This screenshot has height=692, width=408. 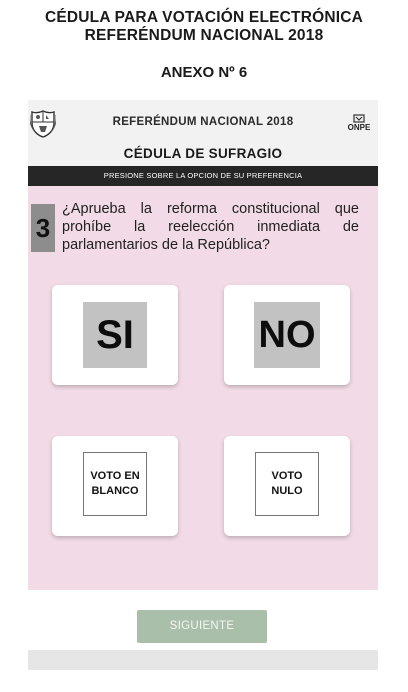 I want to click on onpe-logo-icon: ONPE, so click(x=359, y=126).